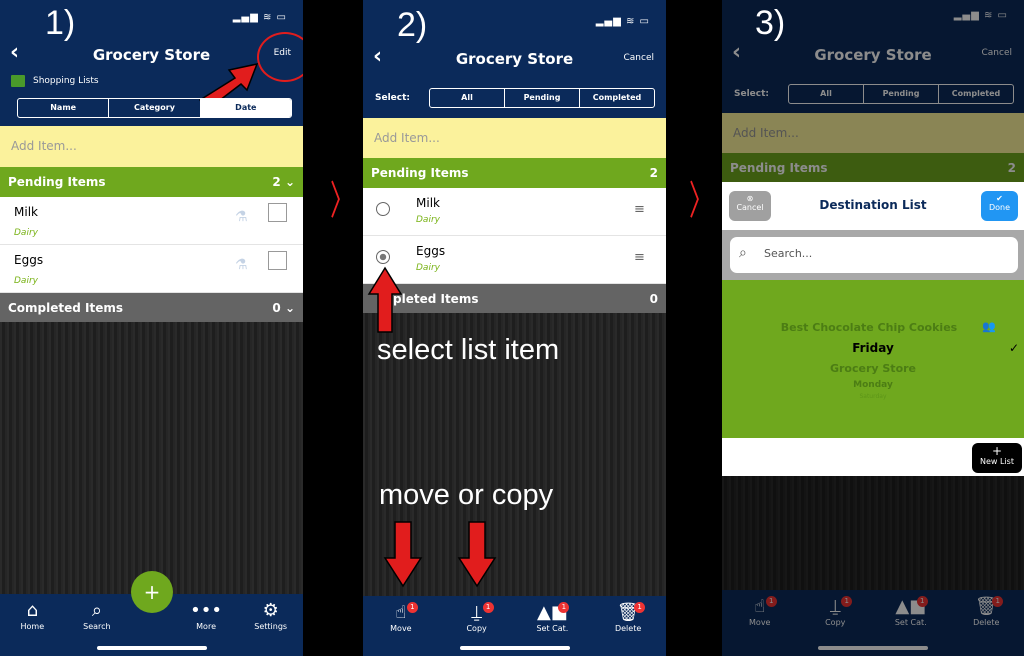  Describe the element at coordinates (383, 257) in the screenshot. I see `radio-button-selected` at that location.